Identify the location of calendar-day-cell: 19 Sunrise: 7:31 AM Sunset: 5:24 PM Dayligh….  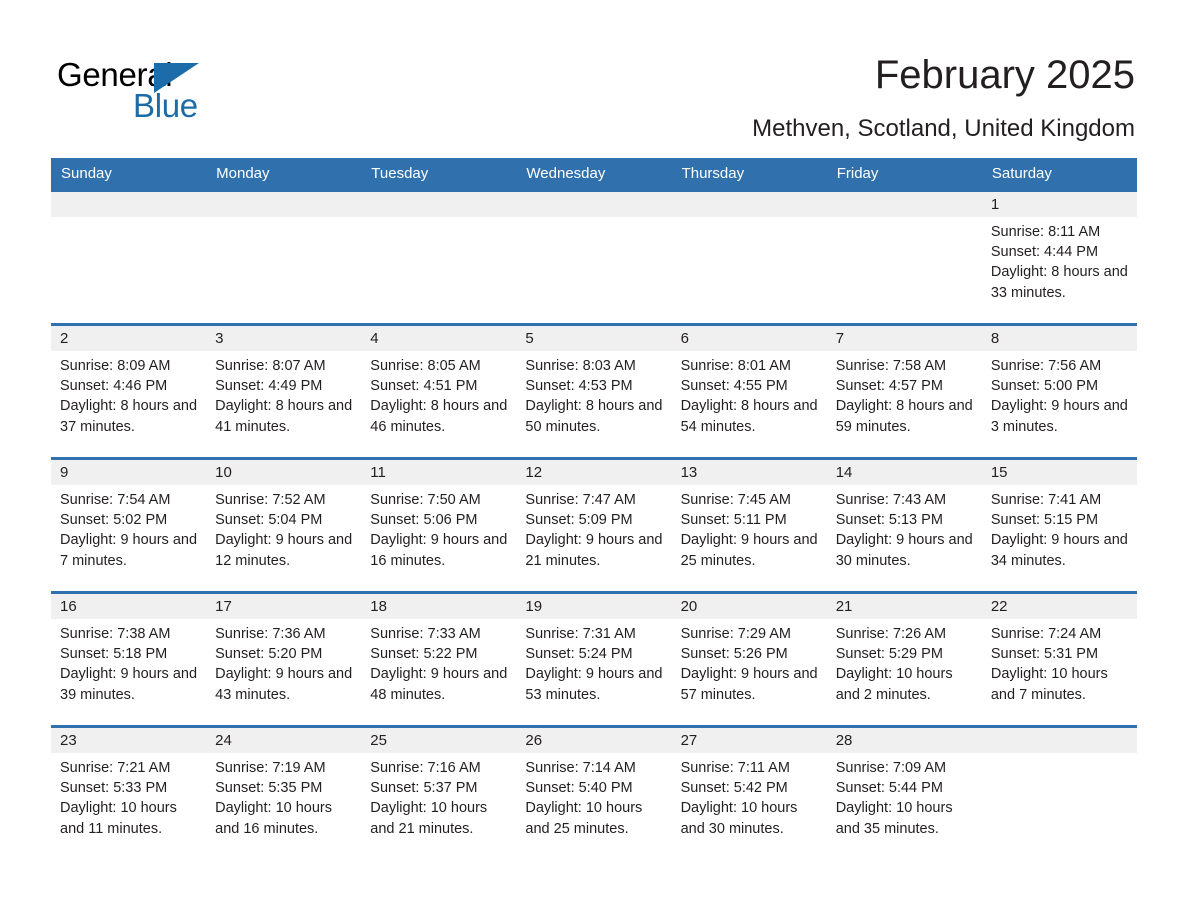
(594, 659).